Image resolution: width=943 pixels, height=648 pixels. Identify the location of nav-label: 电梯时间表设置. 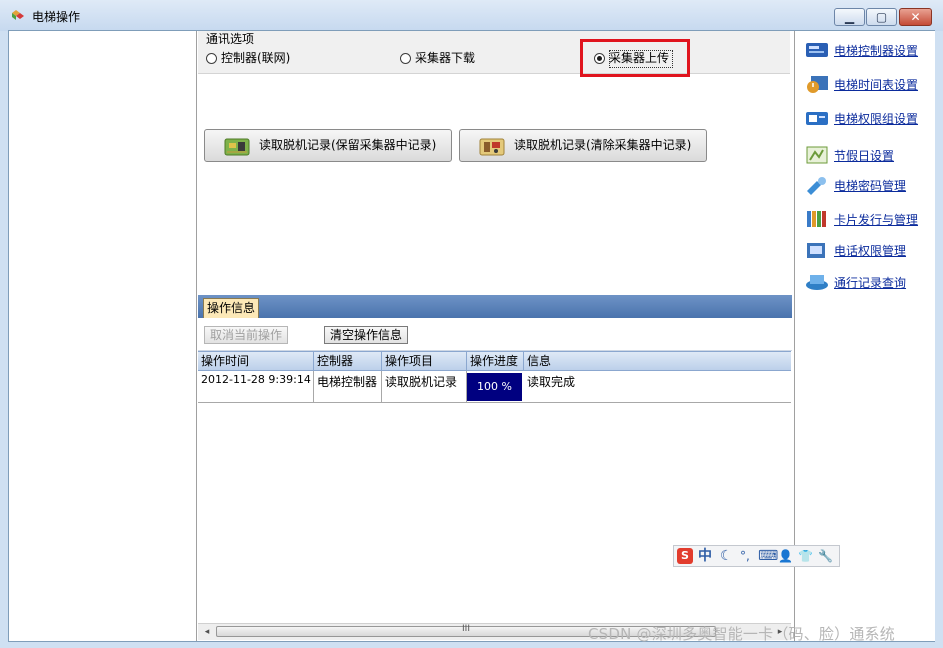
(876, 85).